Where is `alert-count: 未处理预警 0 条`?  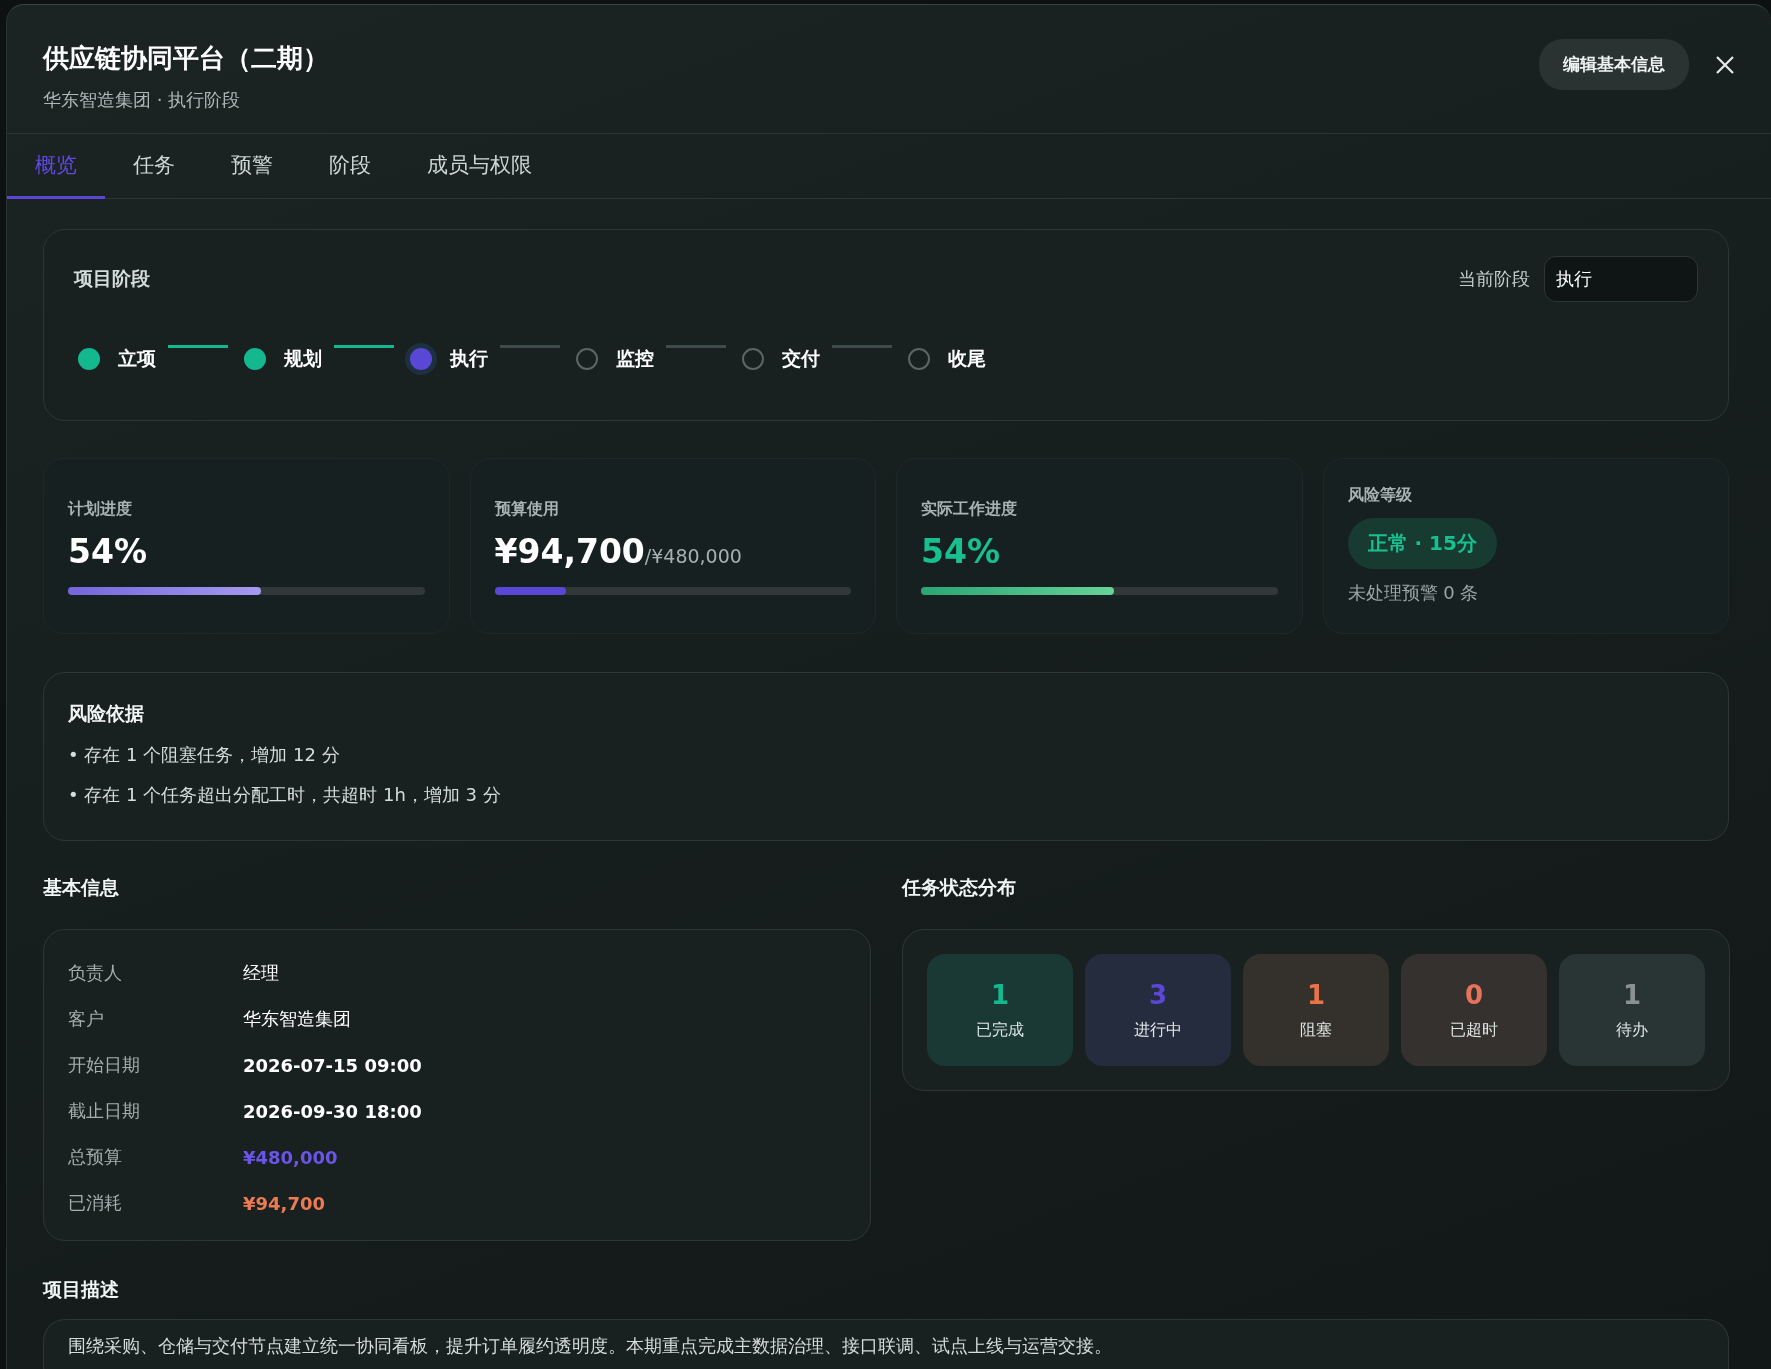 alert-count: 未处理预警 0 条 is located at coordinates (1413, 593).